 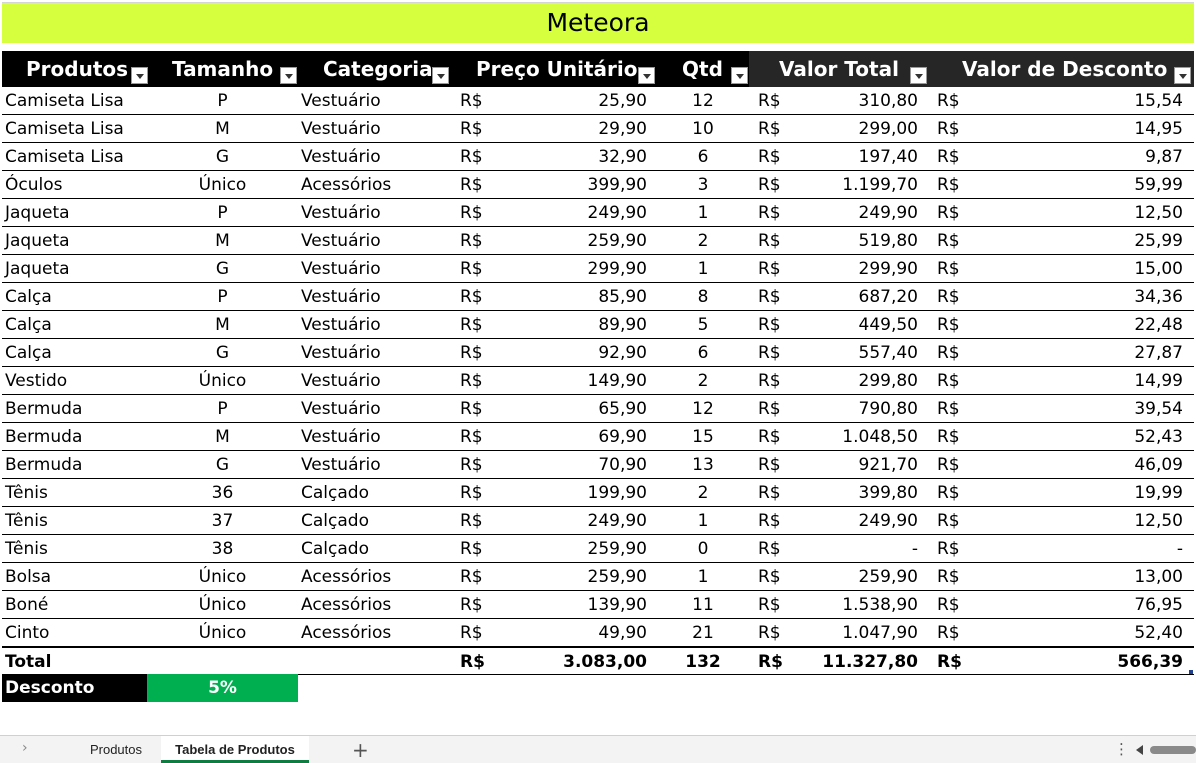 I want to click on total-cell: 1.047,90, so click(x=858, y=633).